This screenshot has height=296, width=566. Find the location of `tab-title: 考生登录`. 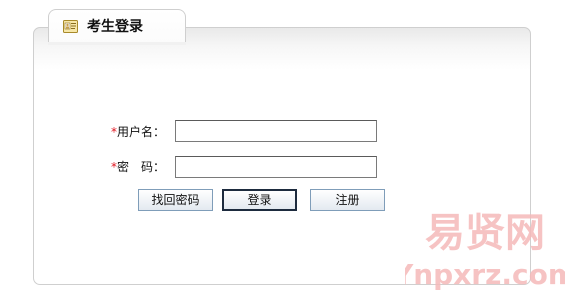

tab-title: 考生登录 is located at coordinates (115, 27).